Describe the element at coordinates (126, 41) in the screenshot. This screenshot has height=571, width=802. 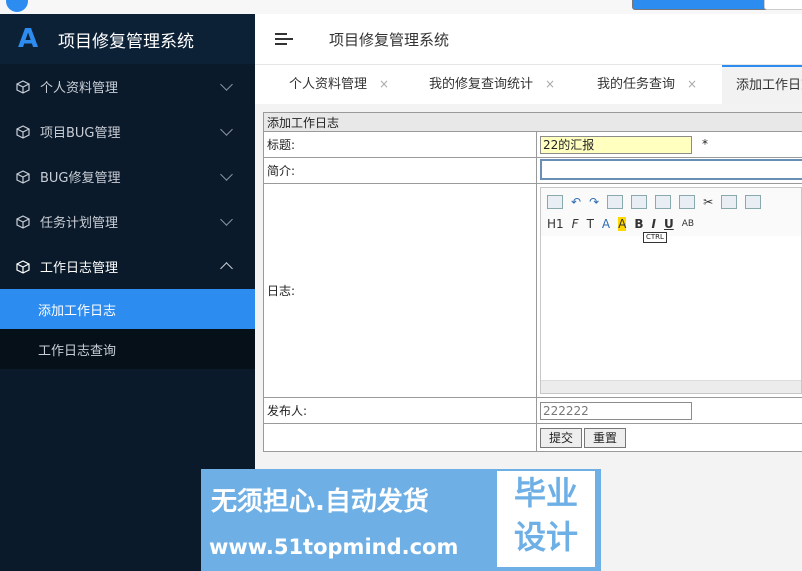
I see `brand-name: 项目修复管理系统` at that location.